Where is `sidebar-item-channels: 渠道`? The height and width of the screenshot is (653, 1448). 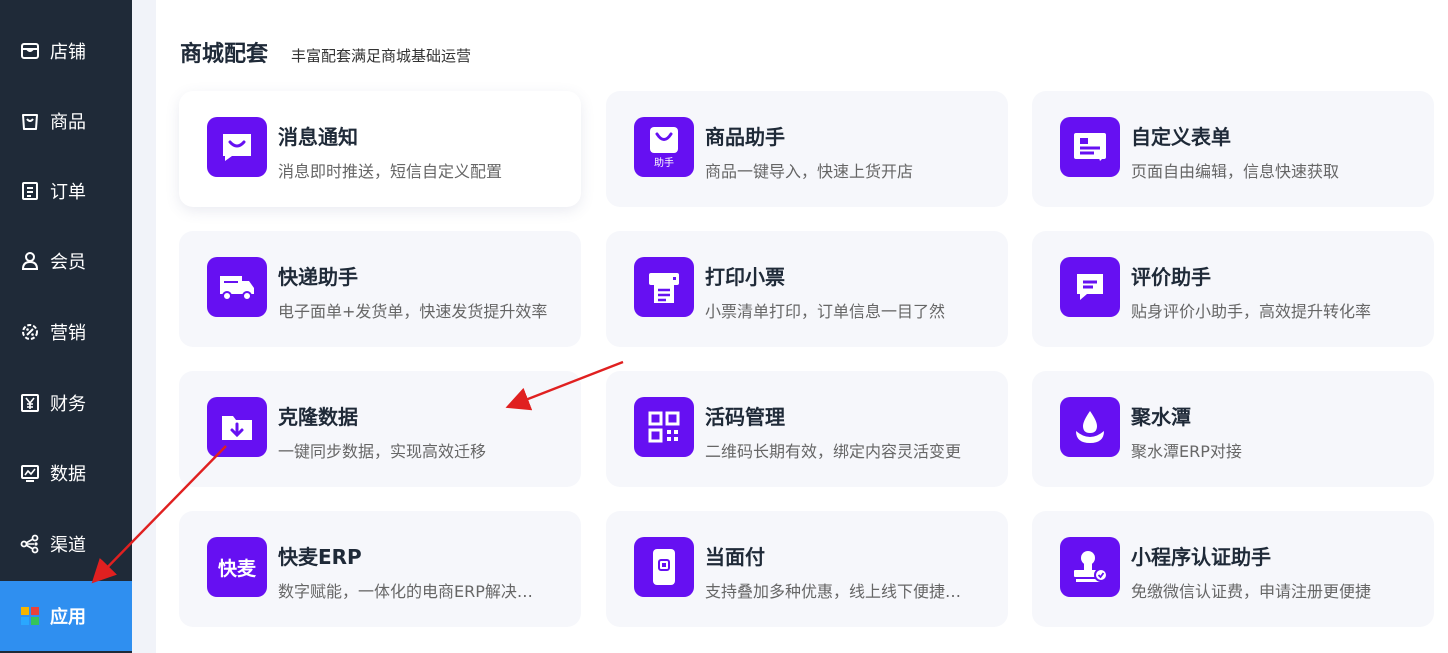 sidebar-item-channels: 渠道 is located at coordinates (66, 544).